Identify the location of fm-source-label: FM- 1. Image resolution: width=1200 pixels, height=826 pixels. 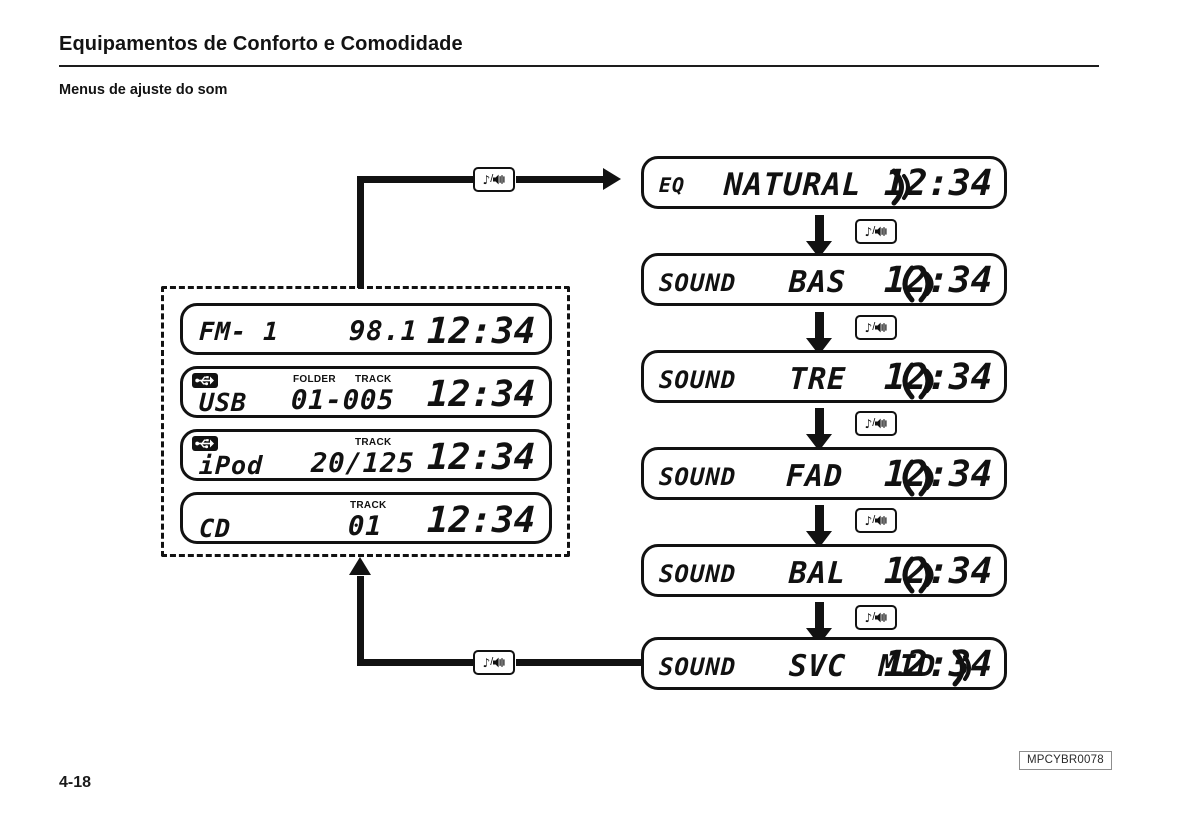
(239, 331).